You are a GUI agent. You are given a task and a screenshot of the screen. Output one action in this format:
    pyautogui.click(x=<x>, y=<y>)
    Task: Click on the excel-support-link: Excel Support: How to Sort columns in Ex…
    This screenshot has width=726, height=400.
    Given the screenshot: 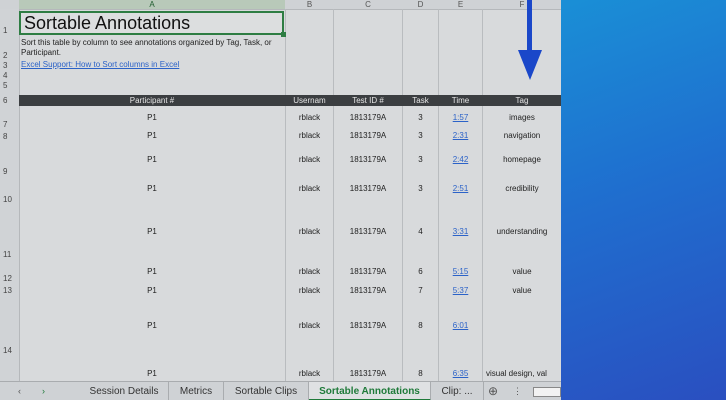 What is the action you would take?
    pyautogui.click(x=100, y=64)
    